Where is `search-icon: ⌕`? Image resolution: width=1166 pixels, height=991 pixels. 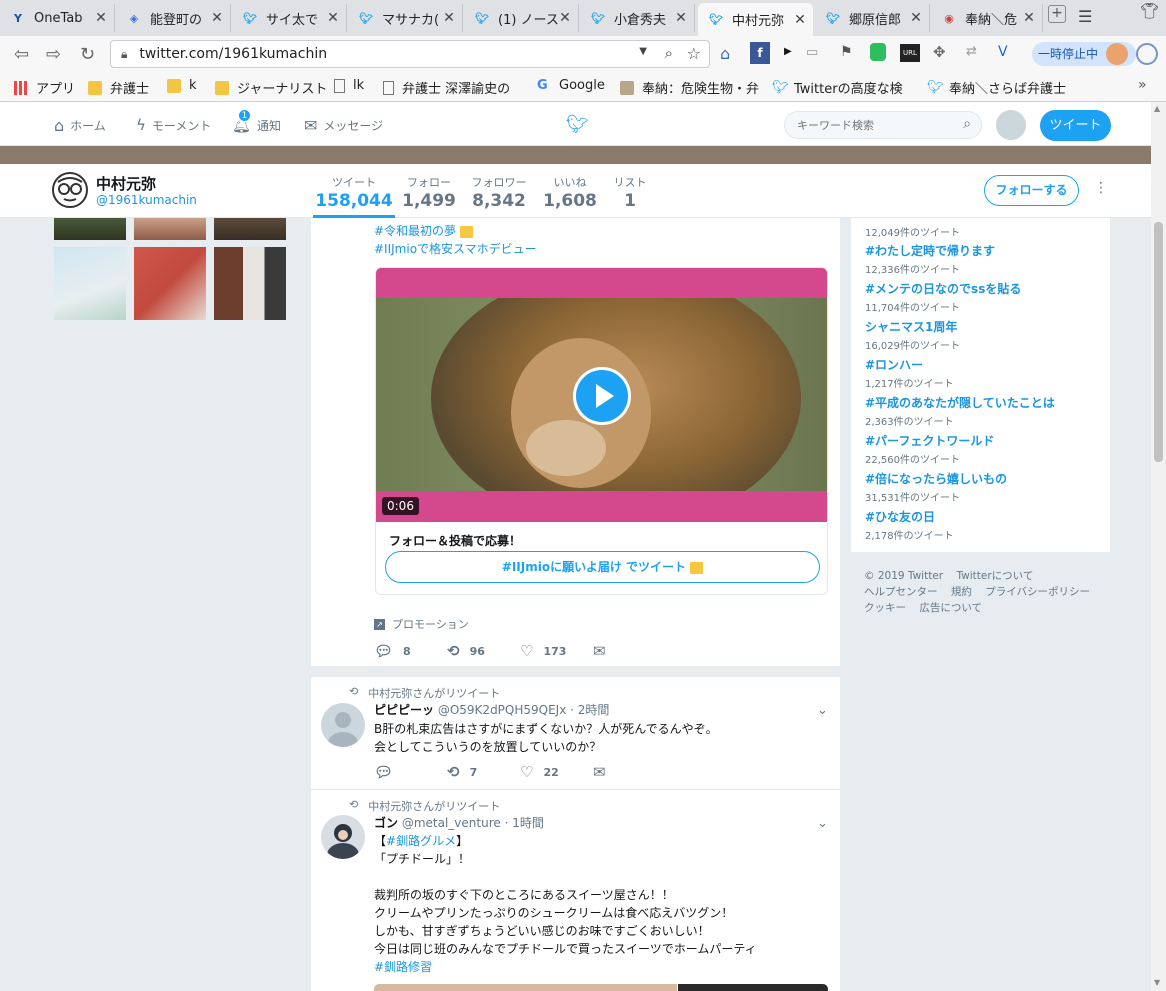 search-icon: ⌕ is located at coordinates (967, 124).